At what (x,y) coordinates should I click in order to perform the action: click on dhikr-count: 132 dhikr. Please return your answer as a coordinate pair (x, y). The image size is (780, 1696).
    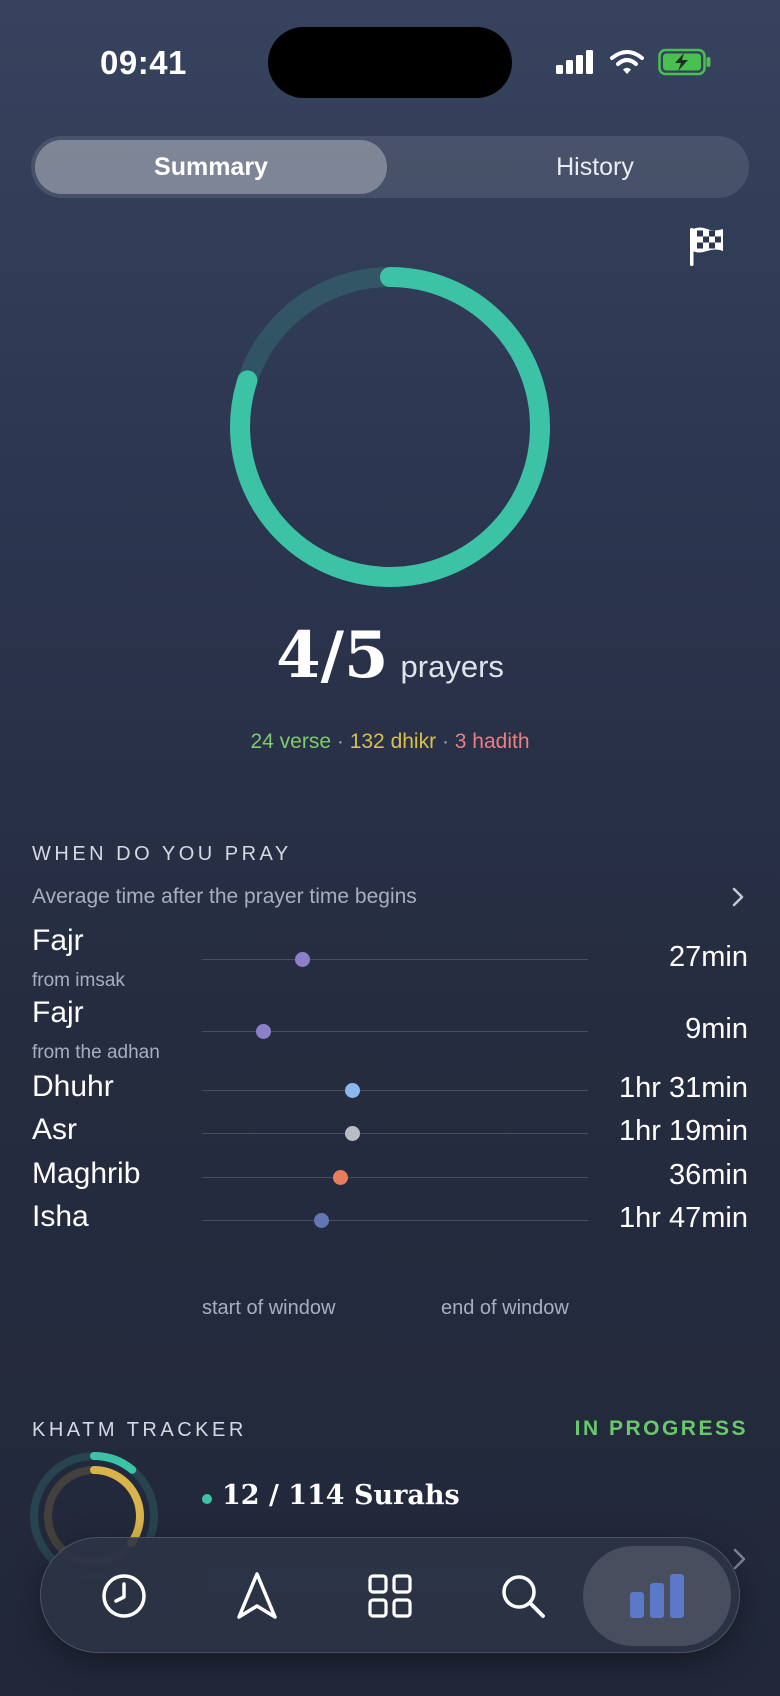
    Looking at the image, I should click on (393, 741).